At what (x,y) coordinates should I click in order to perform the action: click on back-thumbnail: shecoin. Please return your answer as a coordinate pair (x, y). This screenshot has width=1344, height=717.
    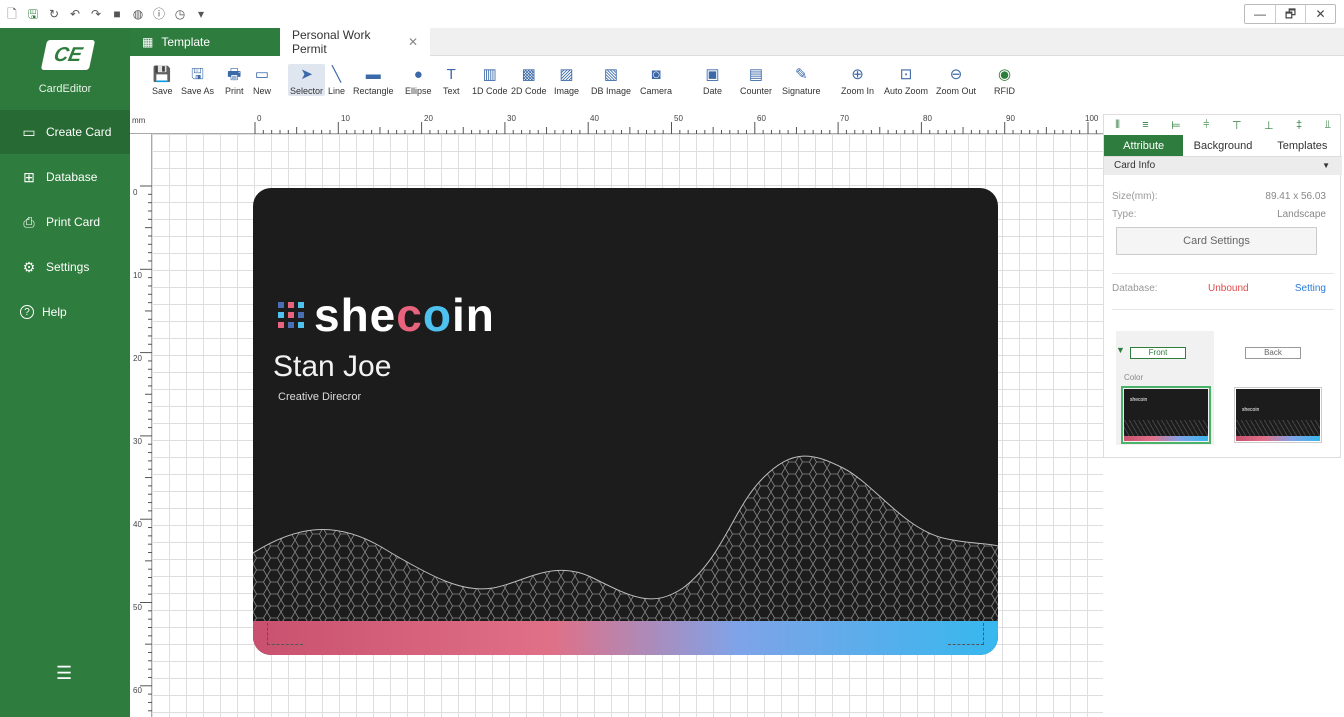
    Looking at the image, I should click on (1278, 415).